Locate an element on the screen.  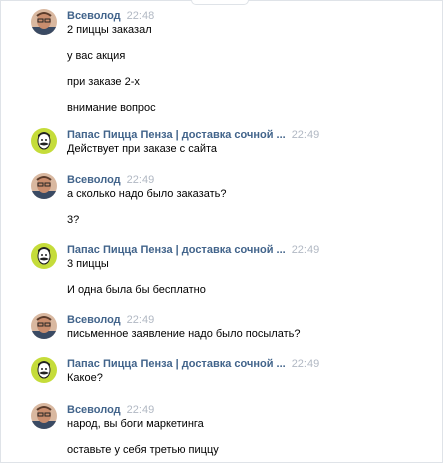
message-time: 22:48 is located at coordinates (141, 16).